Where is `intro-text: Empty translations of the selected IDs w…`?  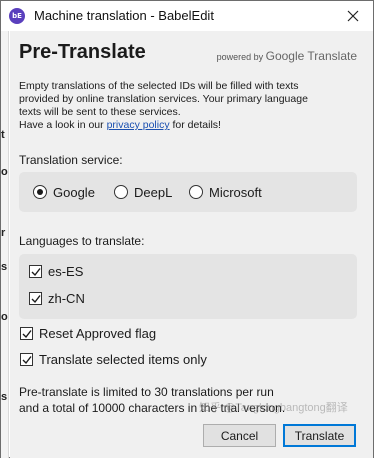
intro-text: Empty translations of the selected IDs w… is located at coordinates (184, 106).